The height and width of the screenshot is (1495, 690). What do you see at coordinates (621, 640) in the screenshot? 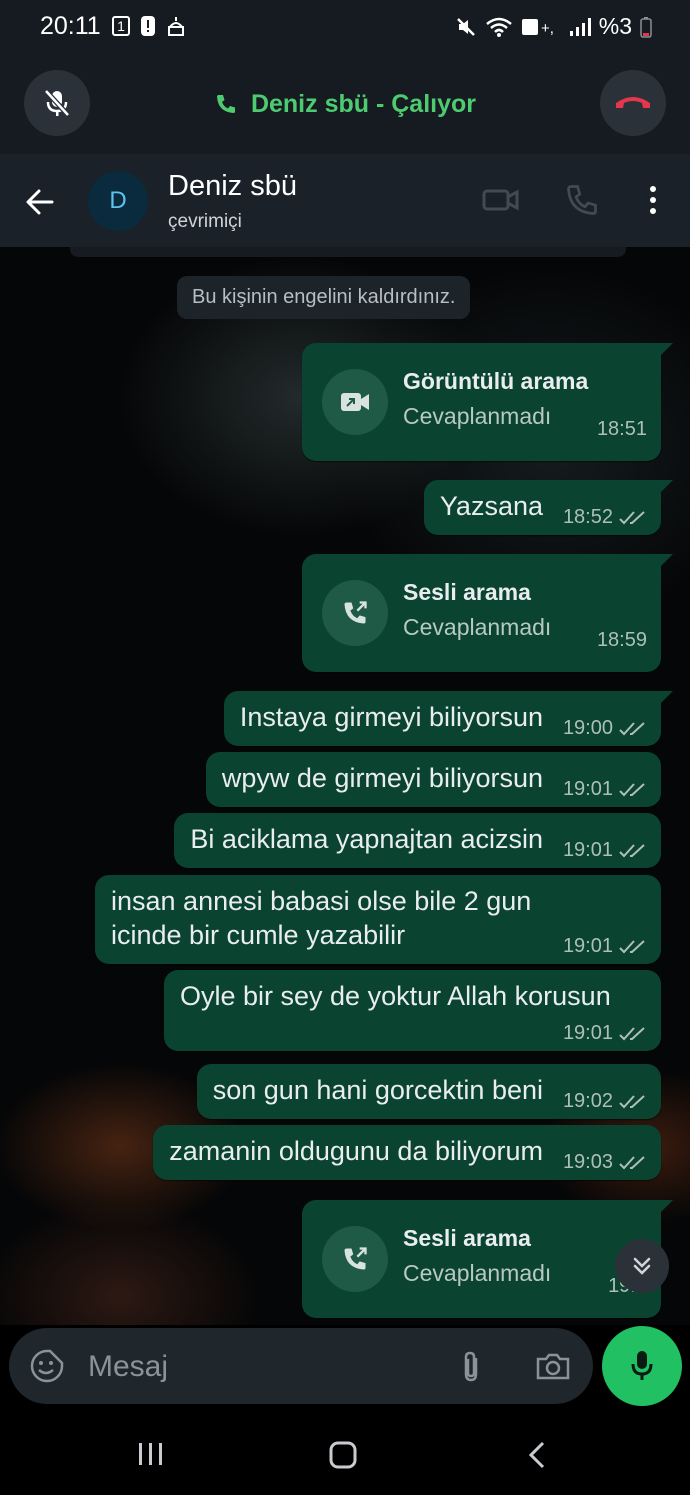
I see `message-time: 18:59` at bounding box center [621, 640].